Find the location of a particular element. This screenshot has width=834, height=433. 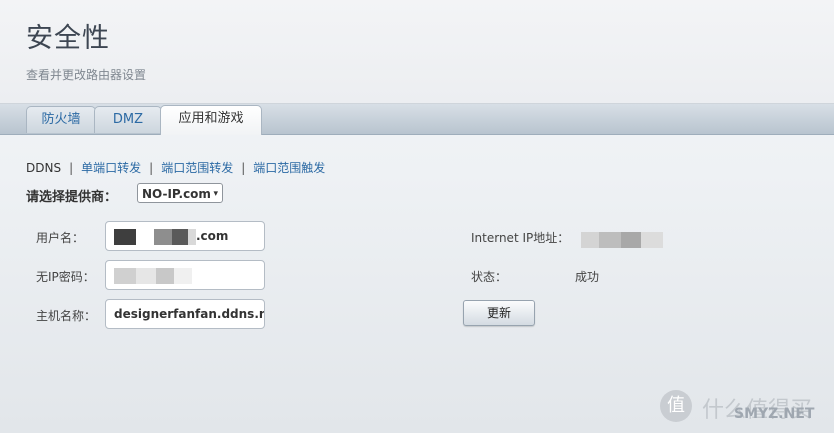

tab-apps-and-gaming: 应用和游戏 is located at coordinates (211, 120).